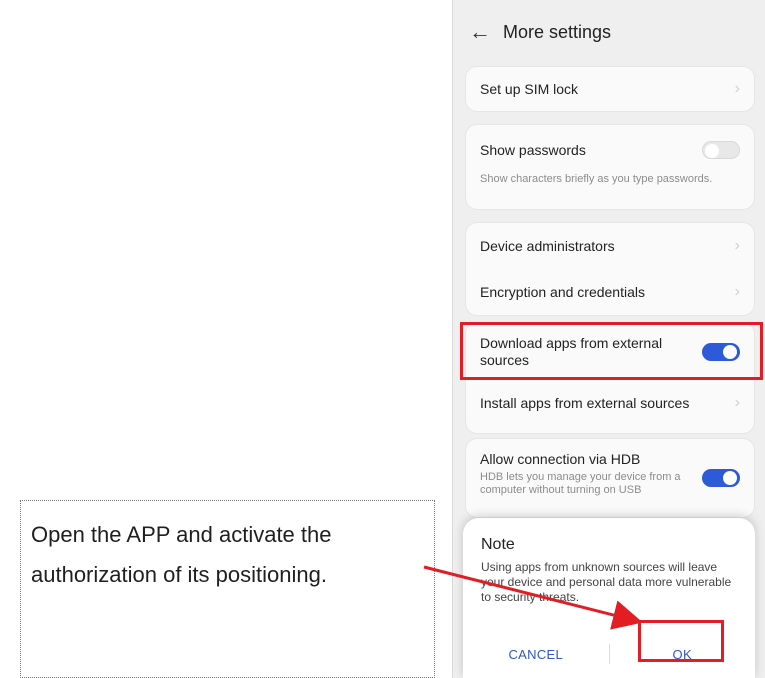  I want to click on setting-device-administrators: Device administrators ›, so click(610, 246).